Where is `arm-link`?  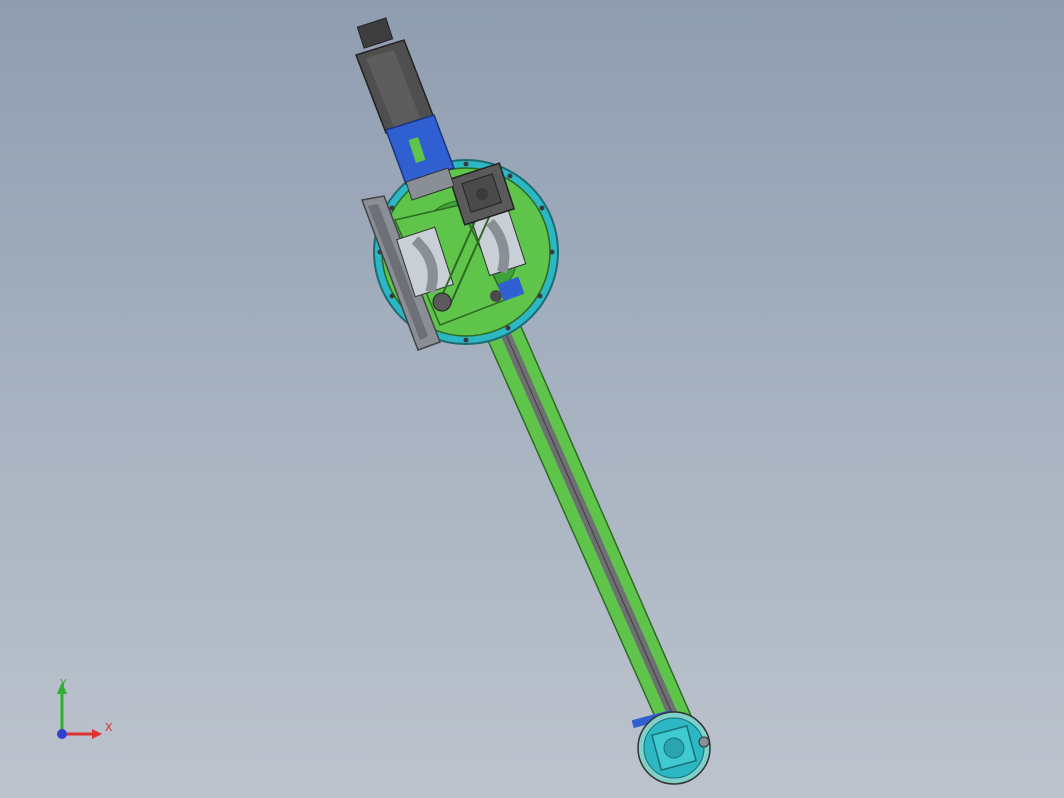
arm-link is located at coordinates (581, 509).